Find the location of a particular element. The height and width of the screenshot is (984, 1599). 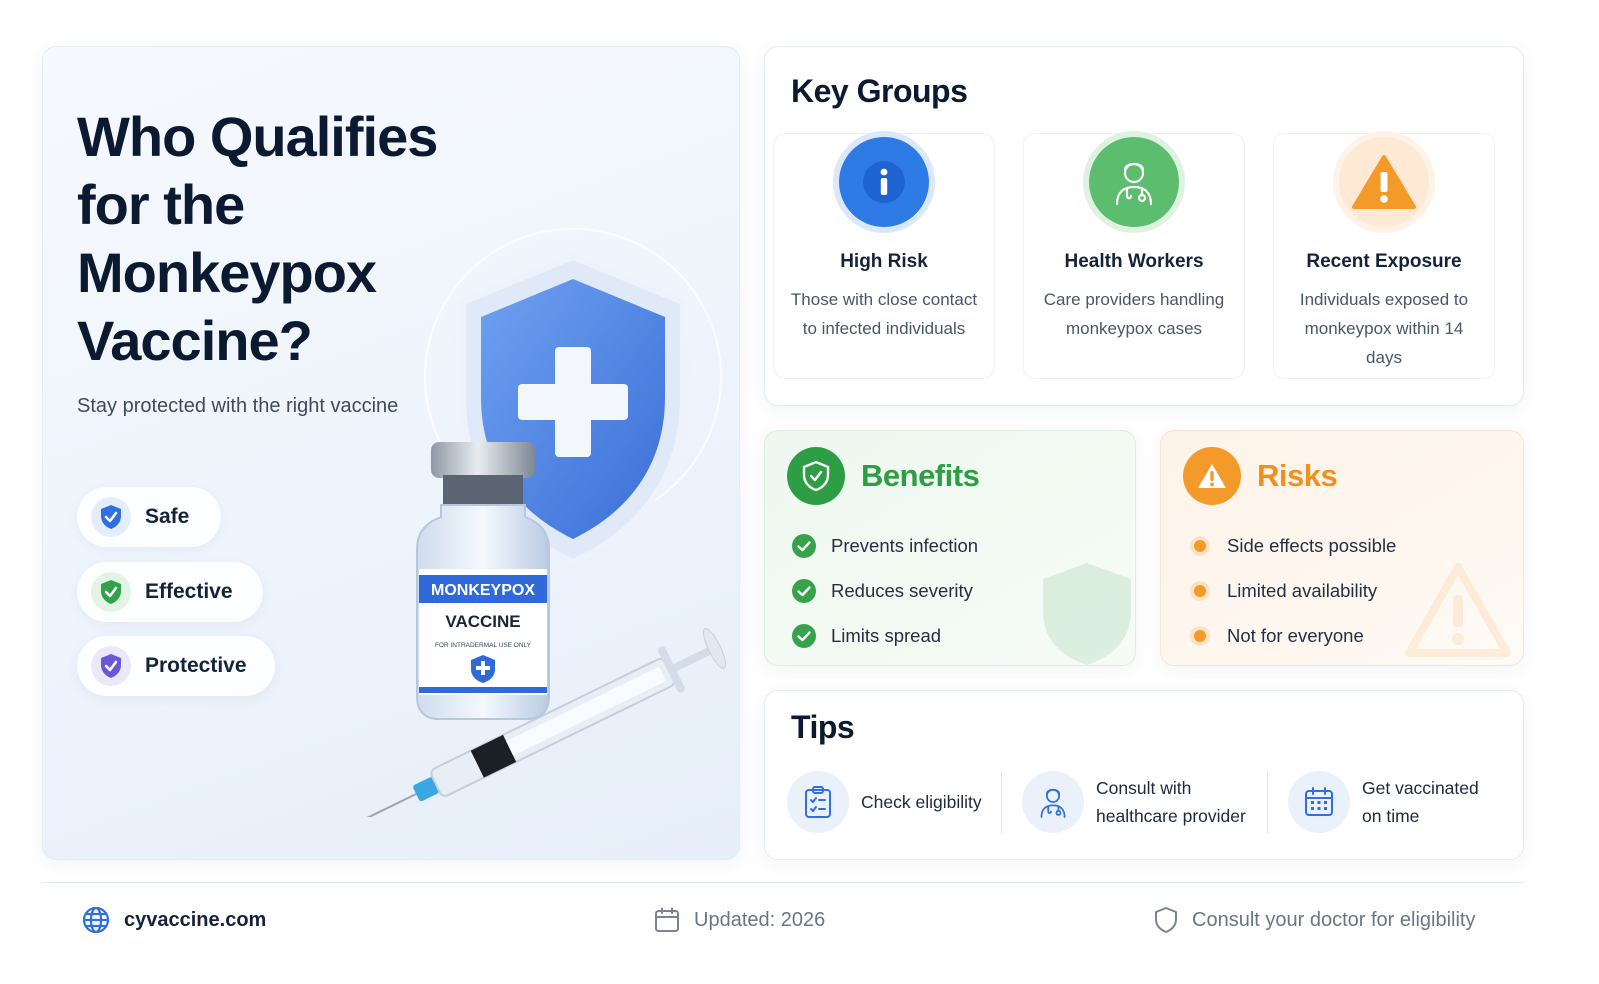

list-item: Prevents infection is located at coordinates (884, 545).